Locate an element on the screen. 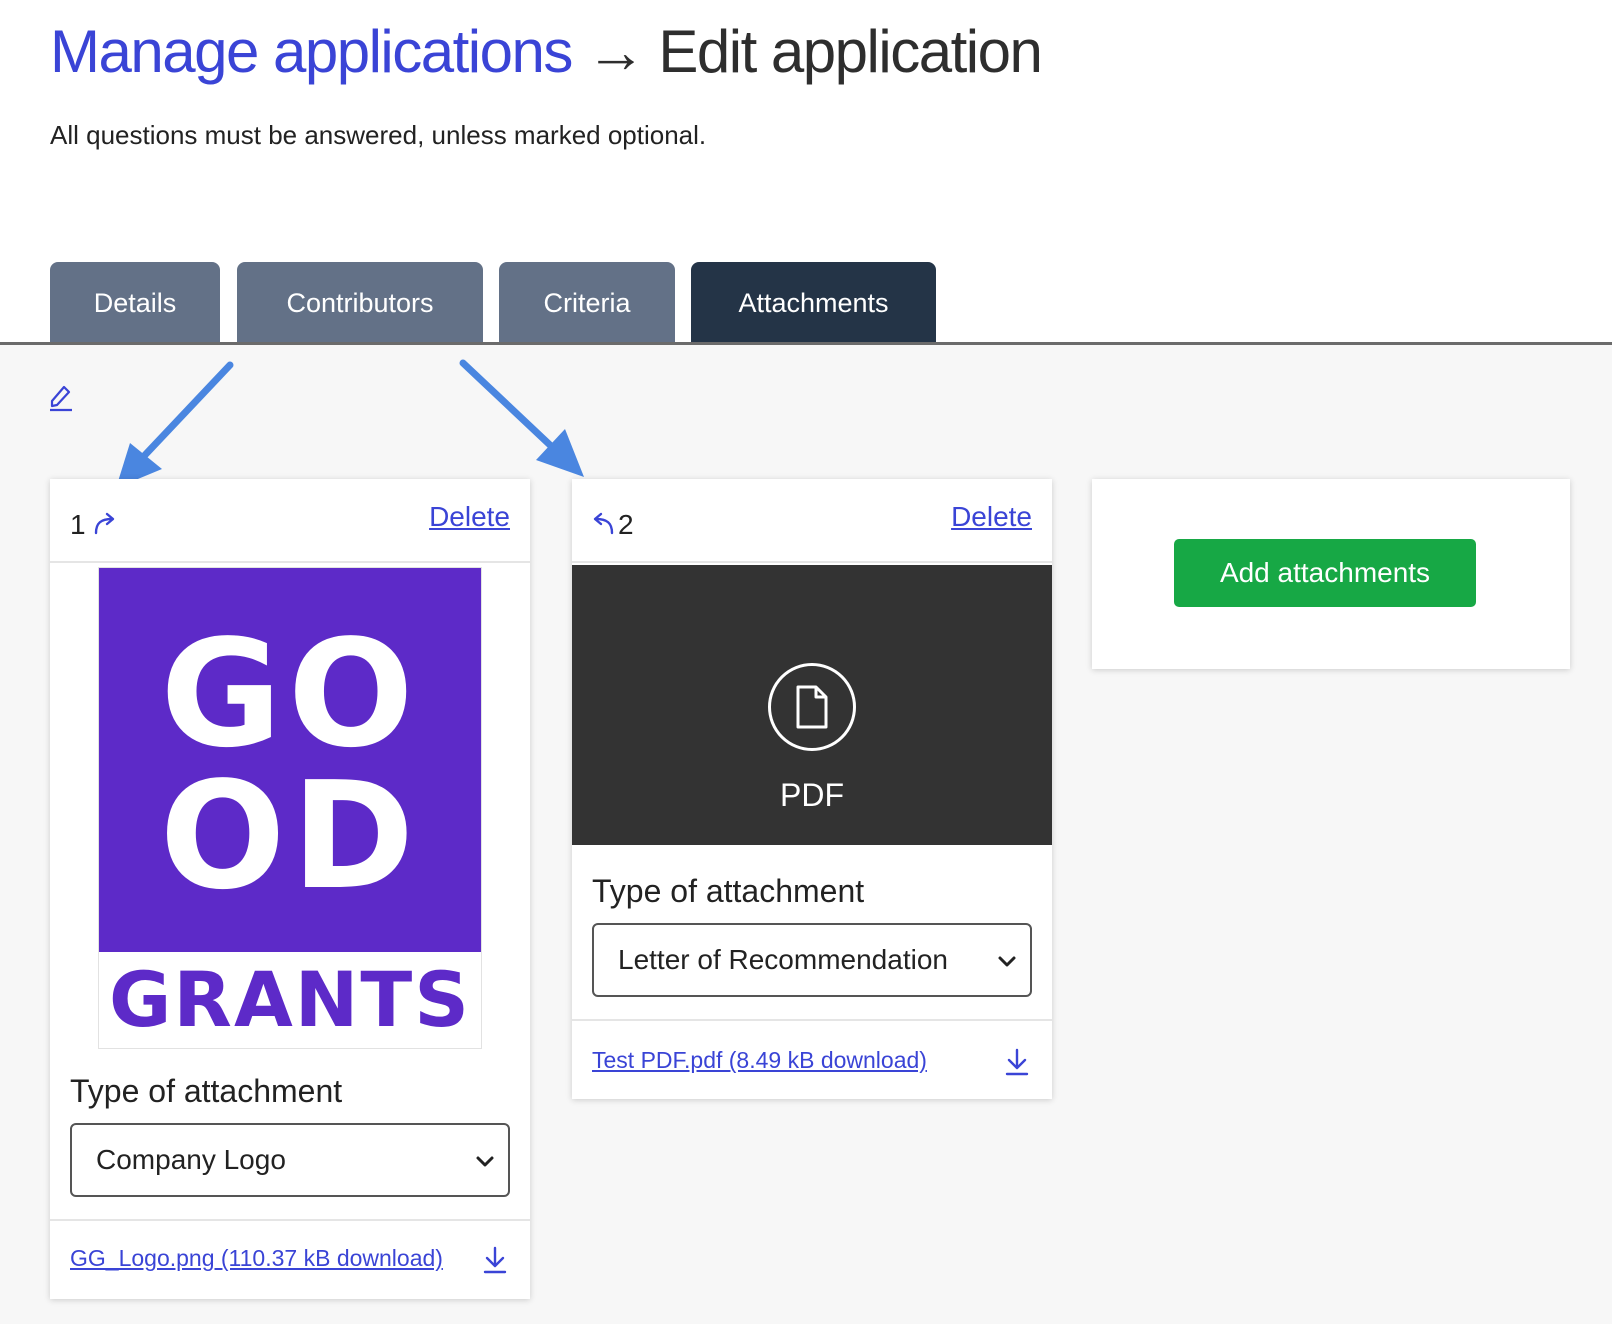 This screenshot has width=1612, height=1324. logo-text-line-2: OD is located at coordinates (290, 836).